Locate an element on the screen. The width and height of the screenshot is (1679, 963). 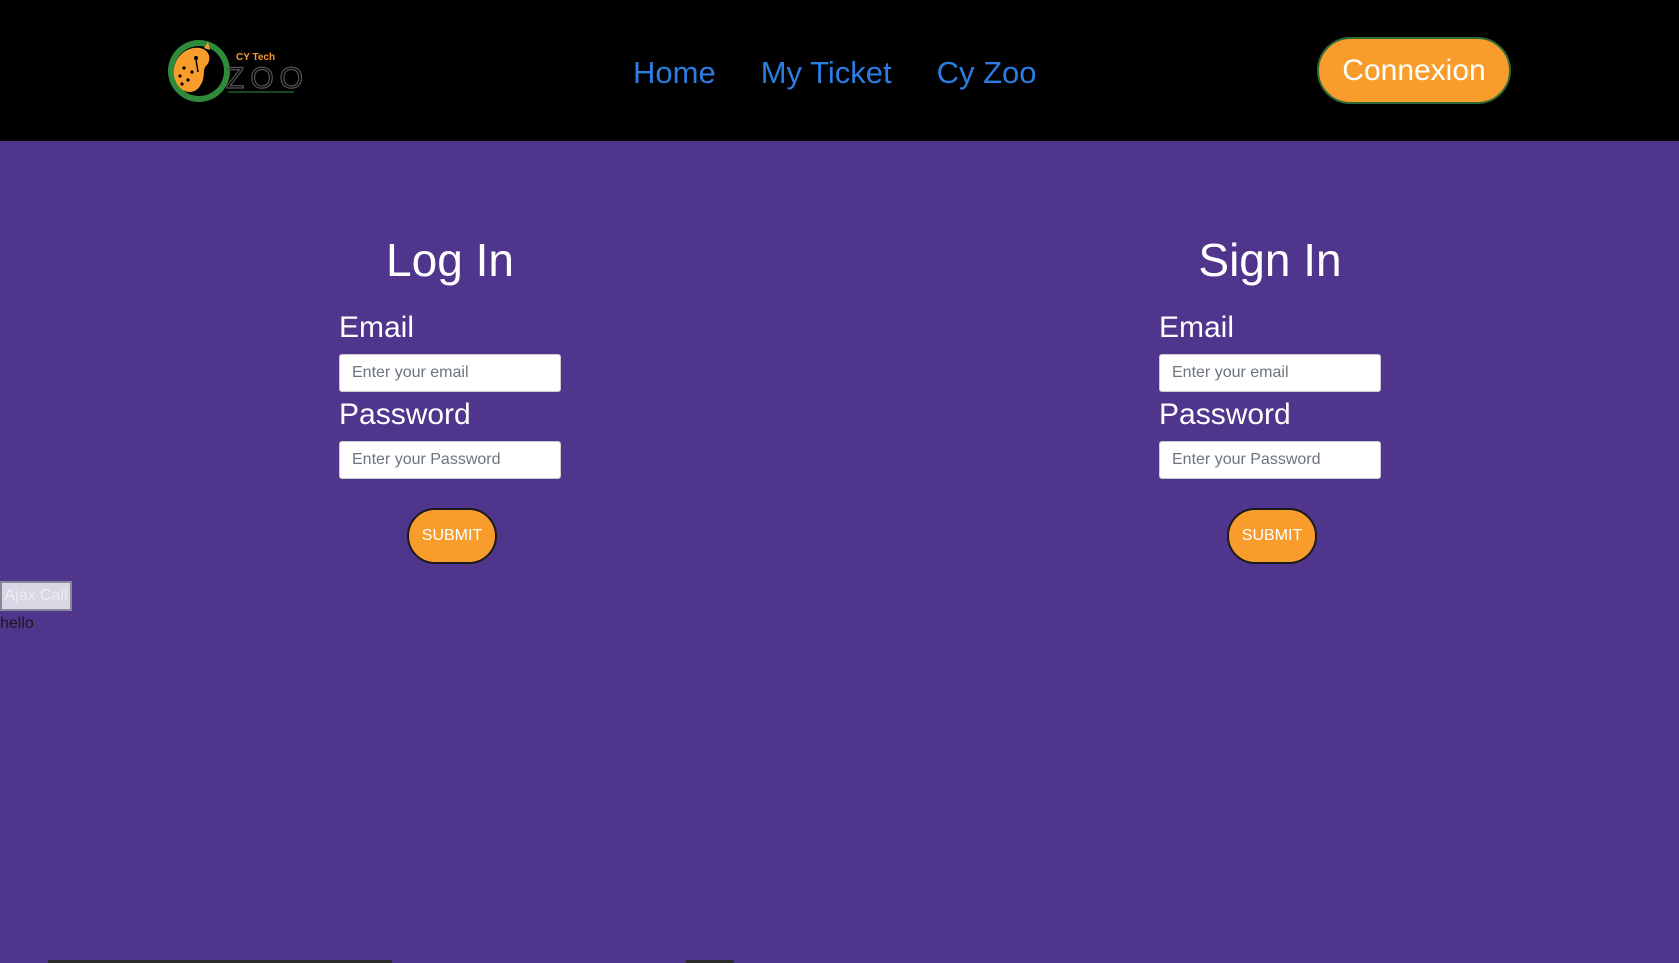
login-password-label: Password is located at coordinates (405, 414).